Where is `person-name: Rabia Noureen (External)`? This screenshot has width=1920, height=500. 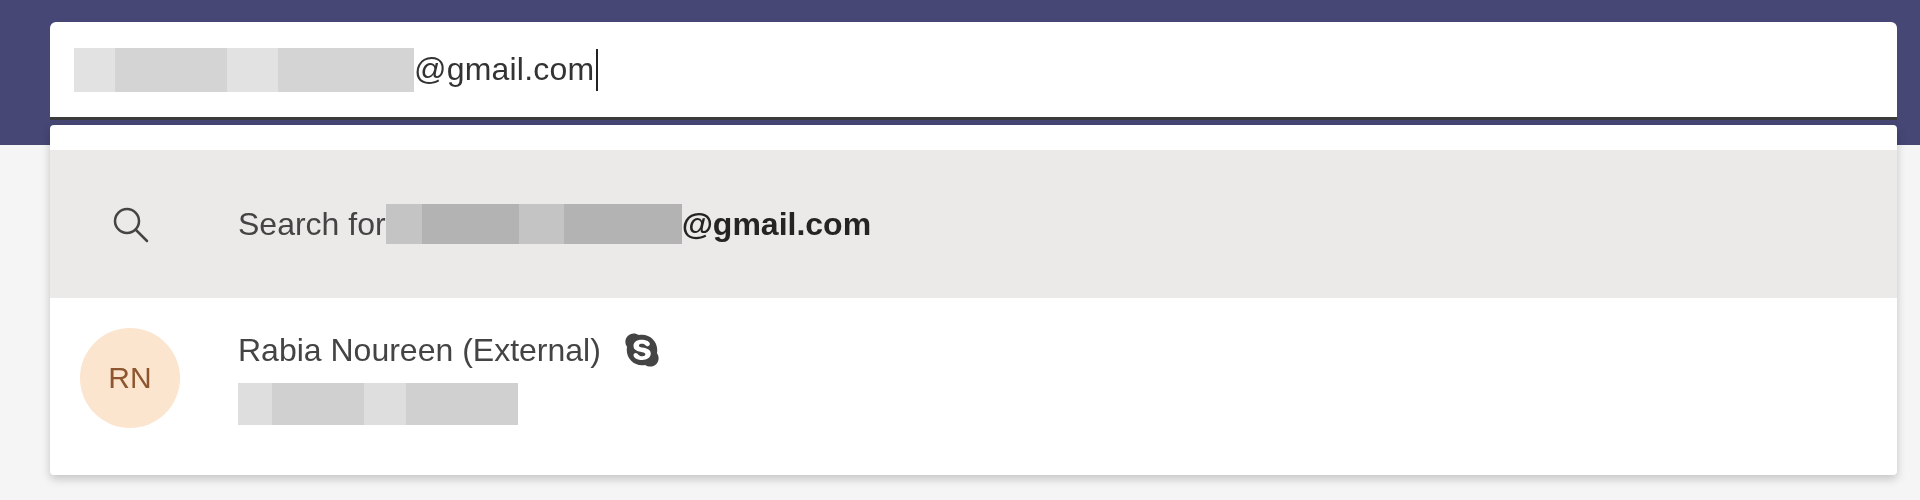 person-name: Rabia Noureen (External) is located at coordinates (419, 350).